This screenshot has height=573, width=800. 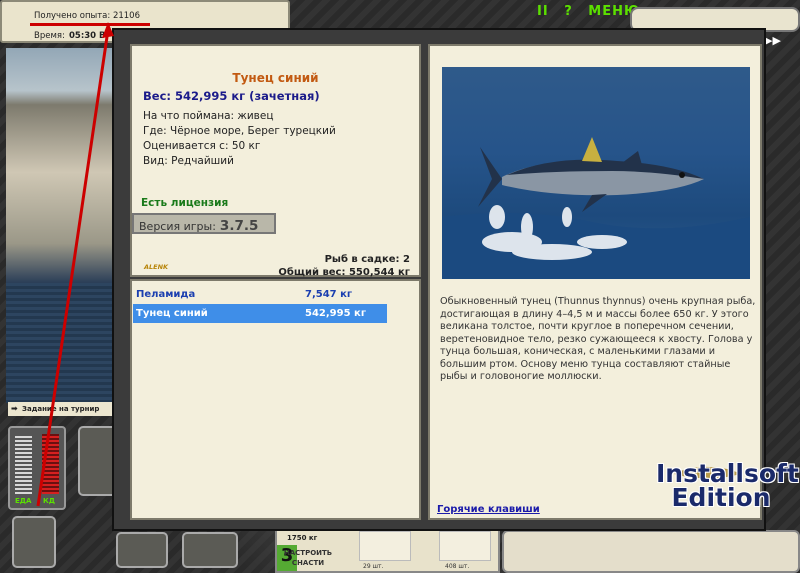 What do you see at coordinates (60, 343) in the screenshot?
I see `water` at bounding box center [60, 343].